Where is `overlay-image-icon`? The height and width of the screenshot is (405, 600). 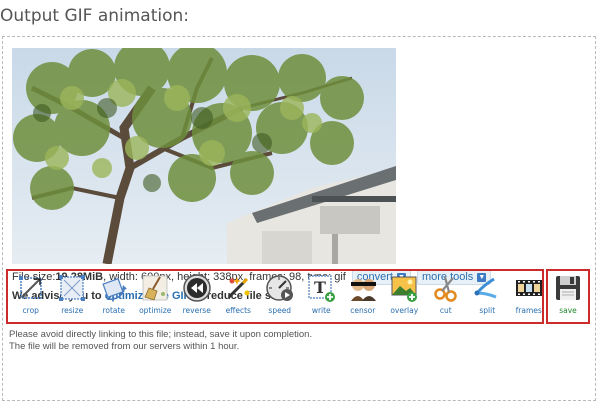
overlay-image-icon is located at coordinates (404, 289).